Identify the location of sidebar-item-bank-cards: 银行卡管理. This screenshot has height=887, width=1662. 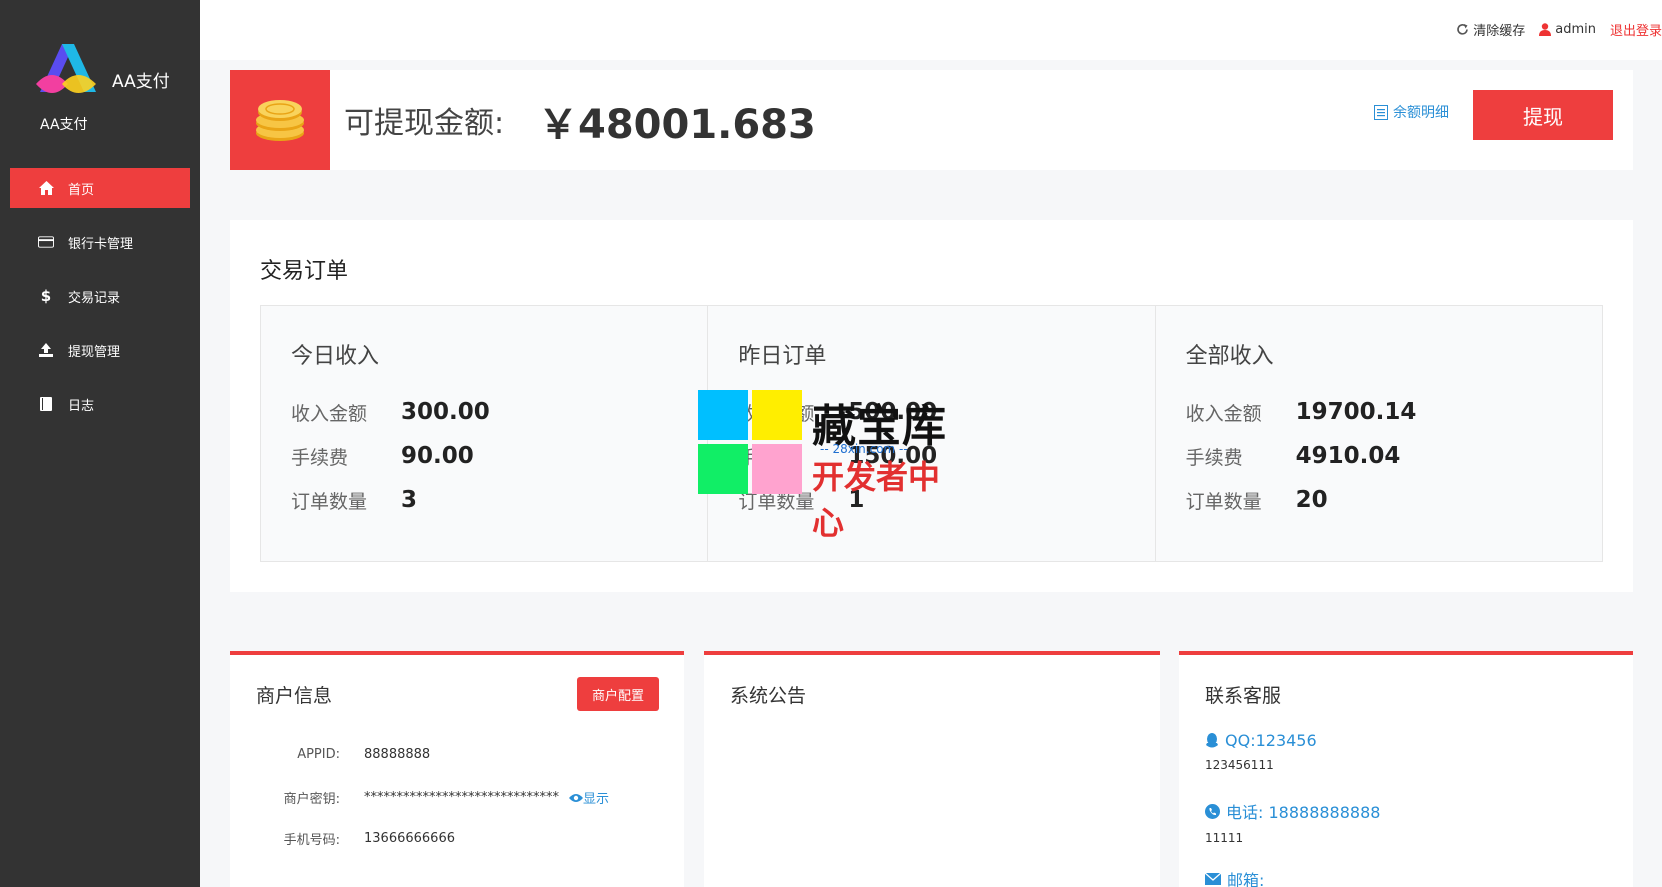
(100, 242).